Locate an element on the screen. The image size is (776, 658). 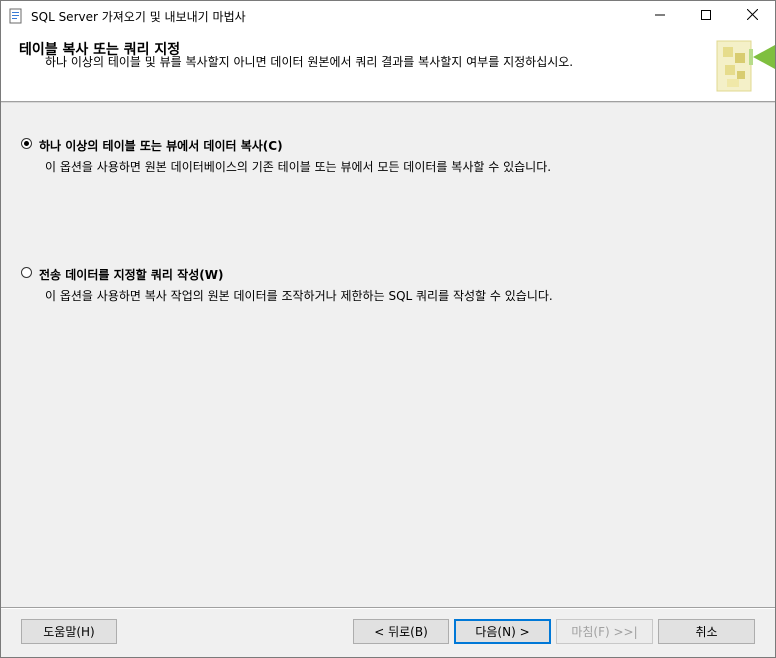
minimize-icon is located at coordinates (660, 16).